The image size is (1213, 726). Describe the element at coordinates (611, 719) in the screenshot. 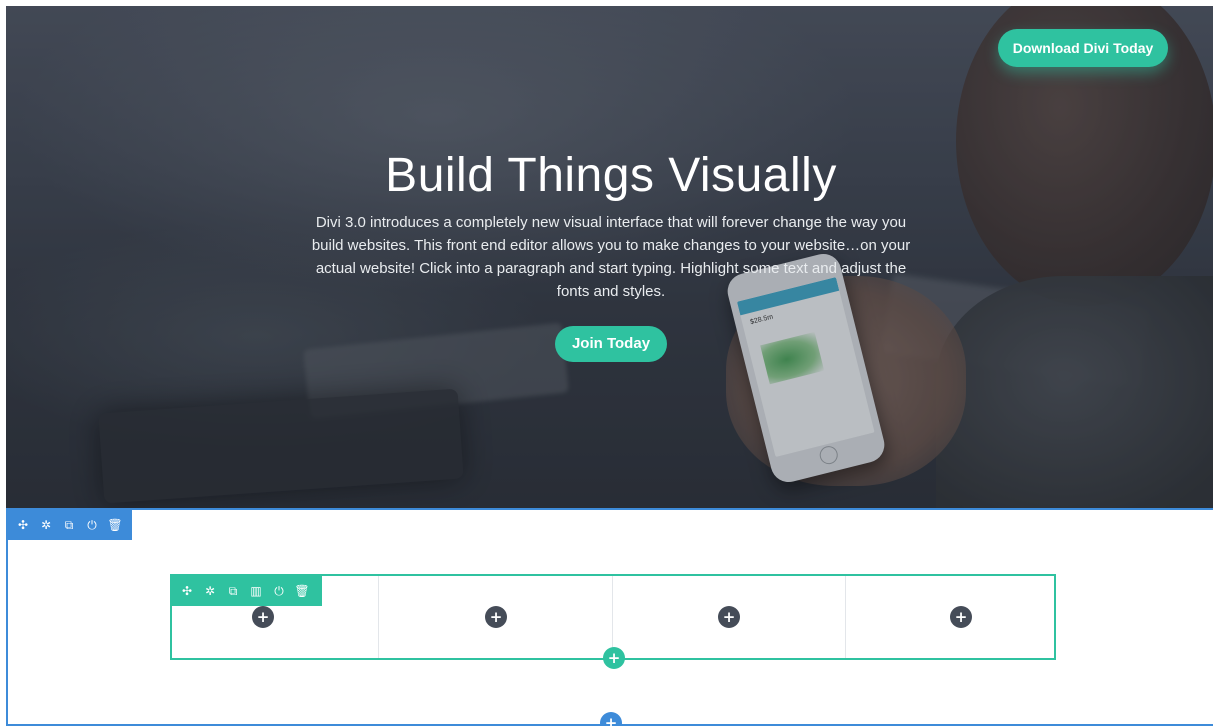

I see `add-section-button: +` at that location.